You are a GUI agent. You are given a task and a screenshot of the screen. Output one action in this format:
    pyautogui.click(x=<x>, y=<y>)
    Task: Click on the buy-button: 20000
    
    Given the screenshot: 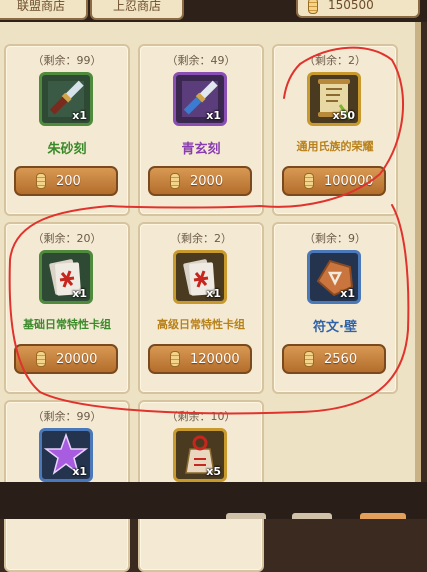 What is the action you would take?
    pyautogui.click(x=66, y=359)
    